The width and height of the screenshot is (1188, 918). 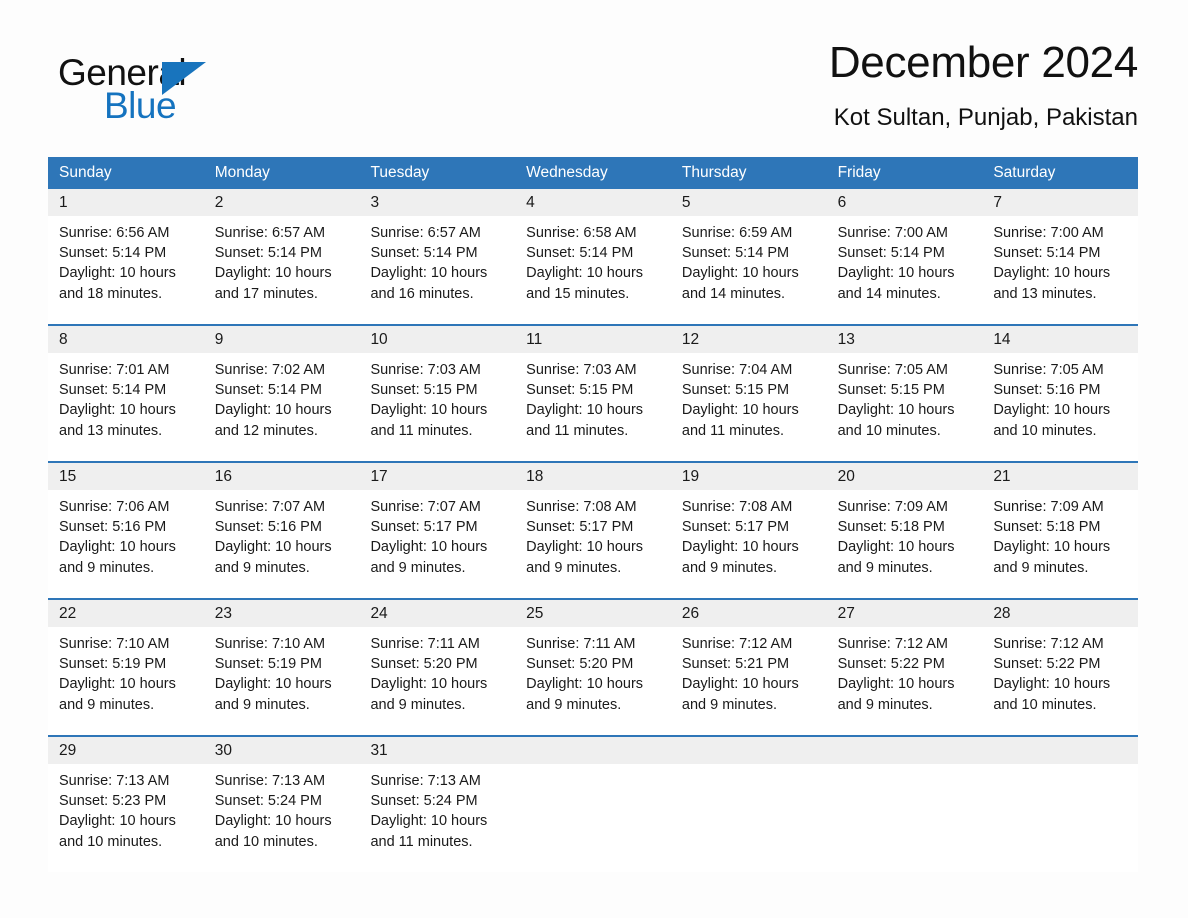 What do you see at coordinates (905, 202) in the screenshot?
I see `day-number: 6` at bounding box center [905, 202].